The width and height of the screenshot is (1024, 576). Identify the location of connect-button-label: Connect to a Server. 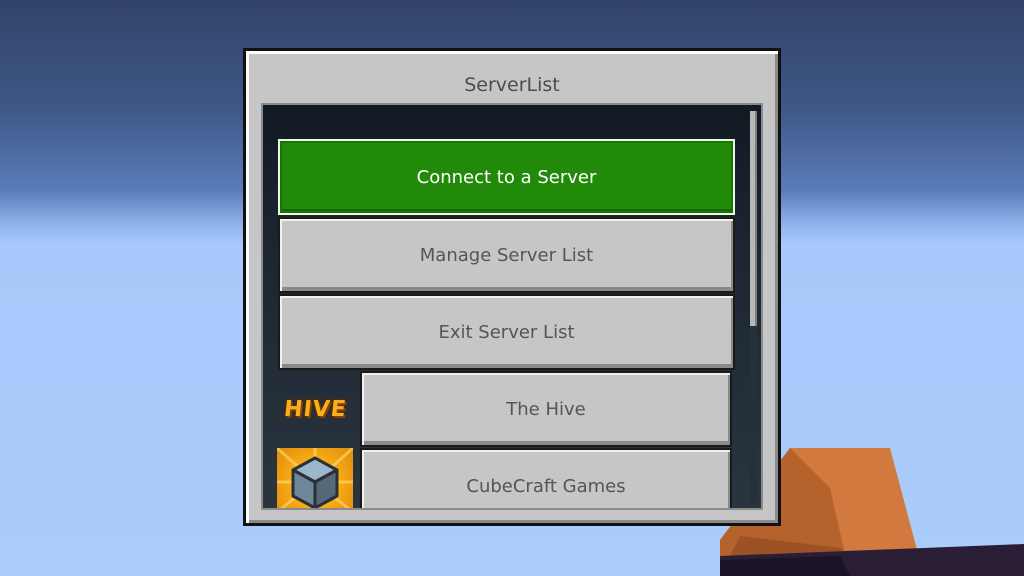
(506, 177).